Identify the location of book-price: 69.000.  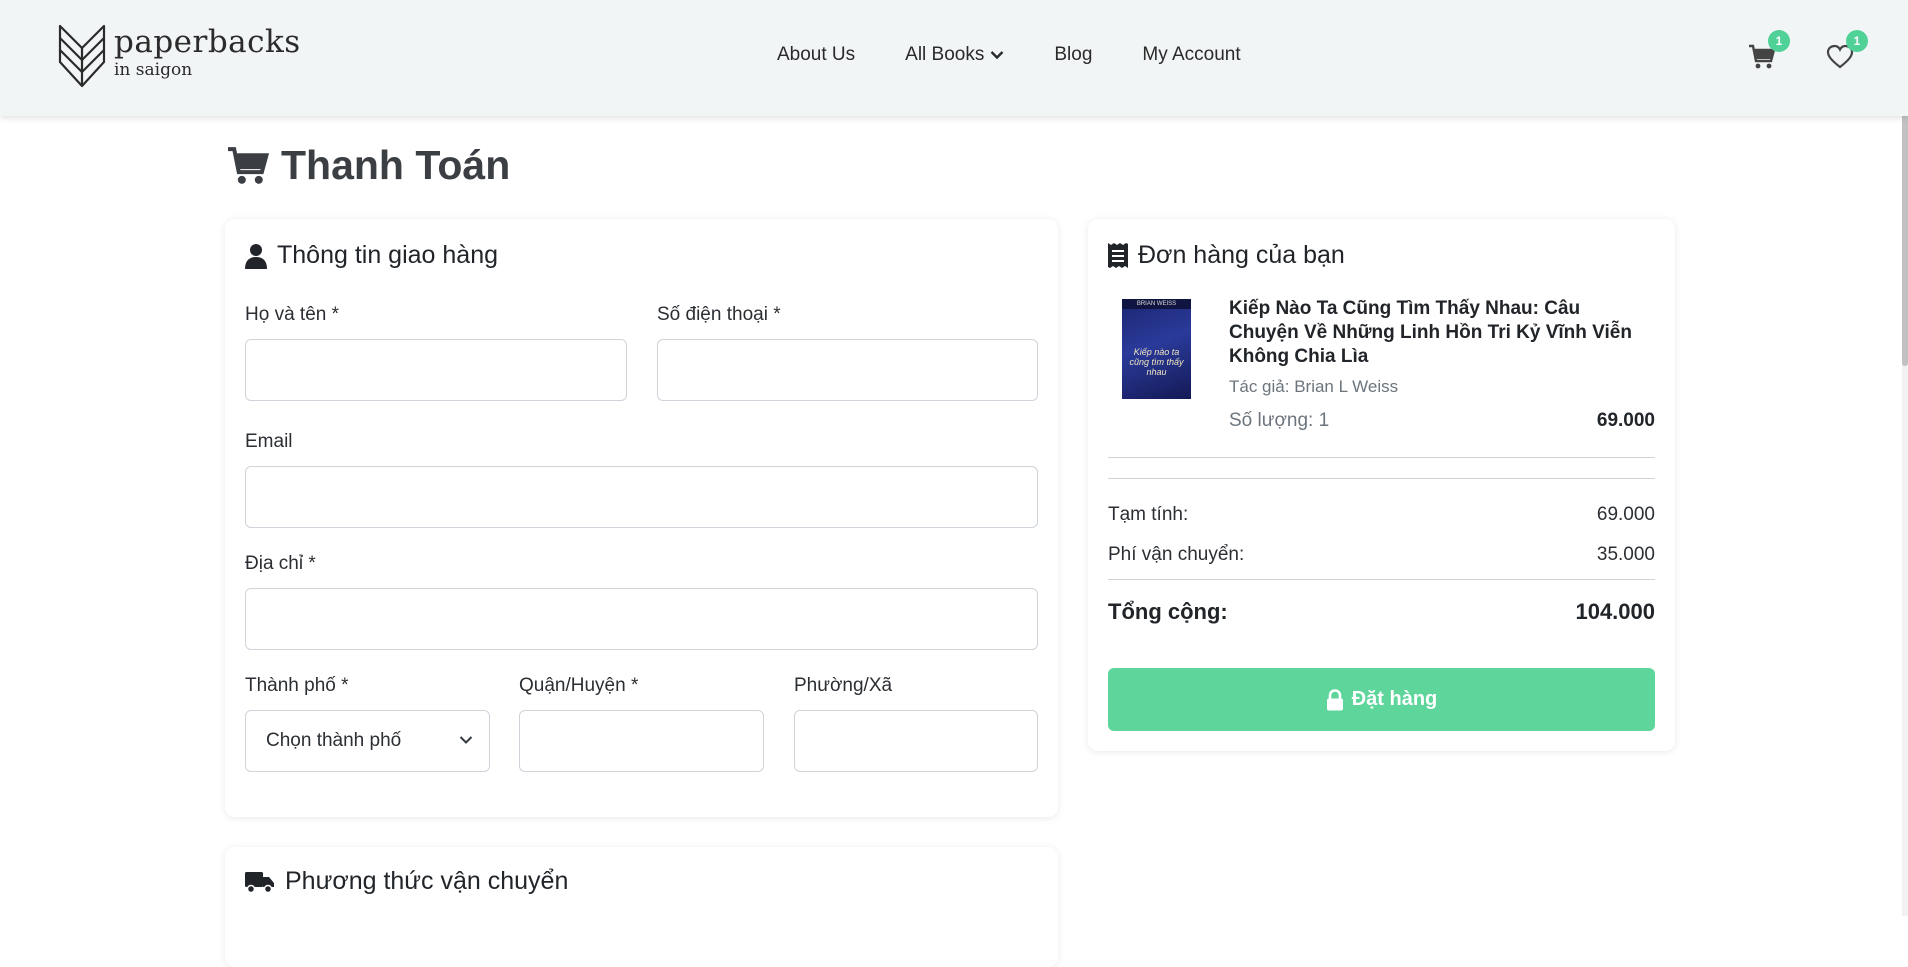
(1625, 420).